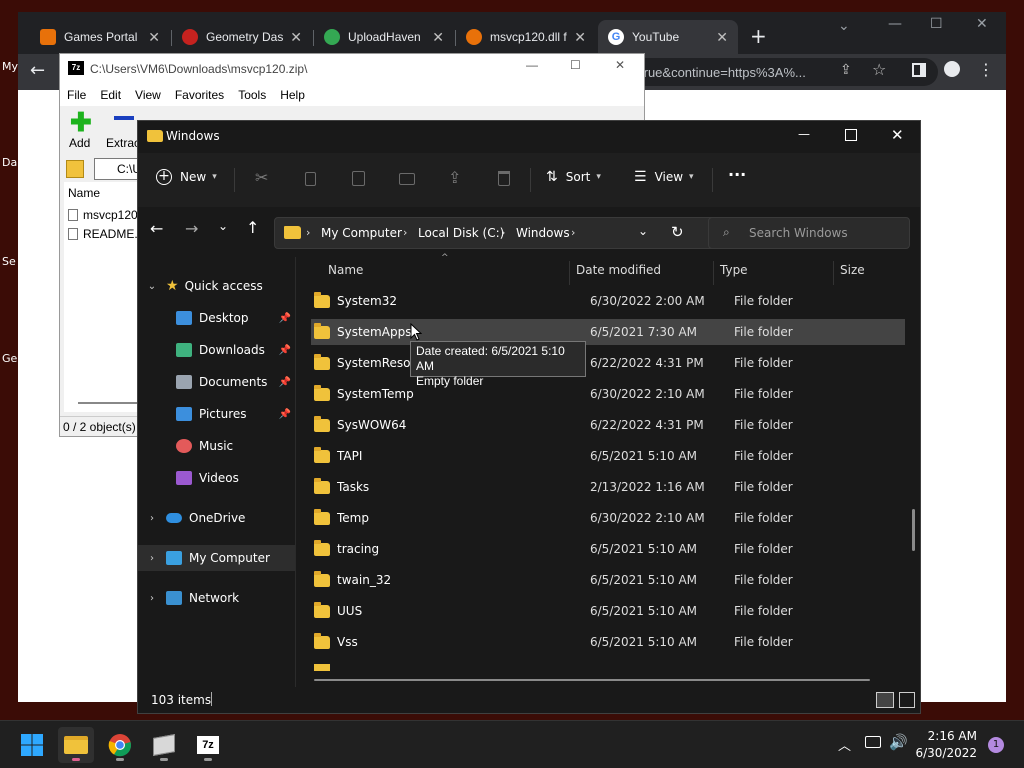  I want to click on volume-icon: 🔊, so click(898, 742).